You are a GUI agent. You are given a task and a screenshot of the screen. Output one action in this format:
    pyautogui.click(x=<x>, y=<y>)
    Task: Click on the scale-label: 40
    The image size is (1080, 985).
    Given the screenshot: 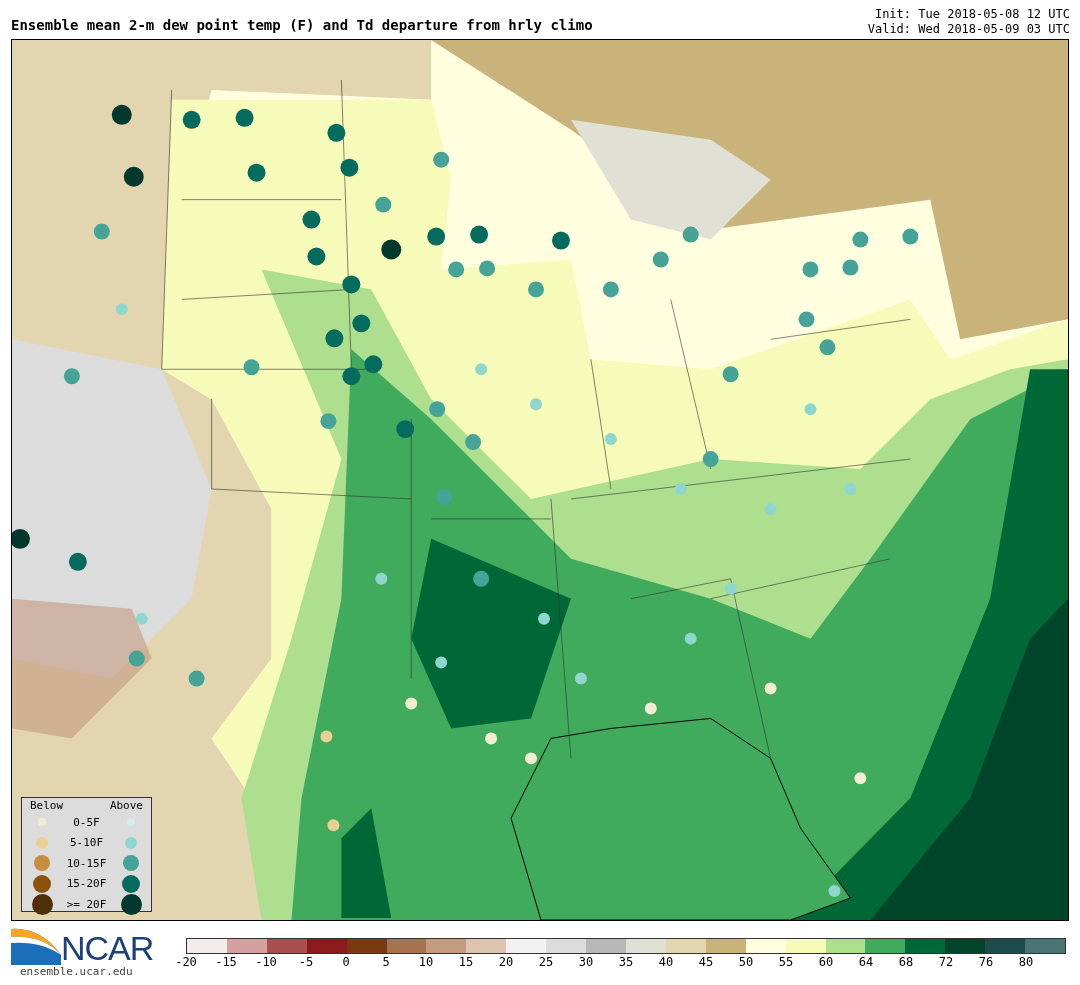 What is the action you would take?
    pyautogui.click(x=666, y=962)
    